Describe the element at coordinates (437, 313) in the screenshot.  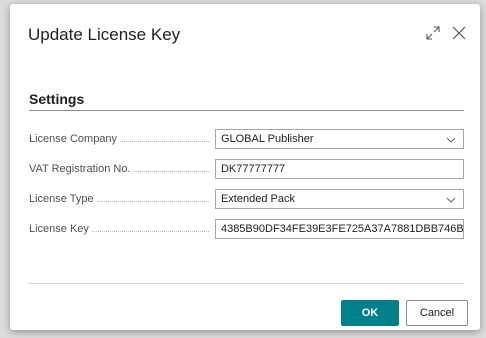
I see `cancel-button: Cancel` at that location.